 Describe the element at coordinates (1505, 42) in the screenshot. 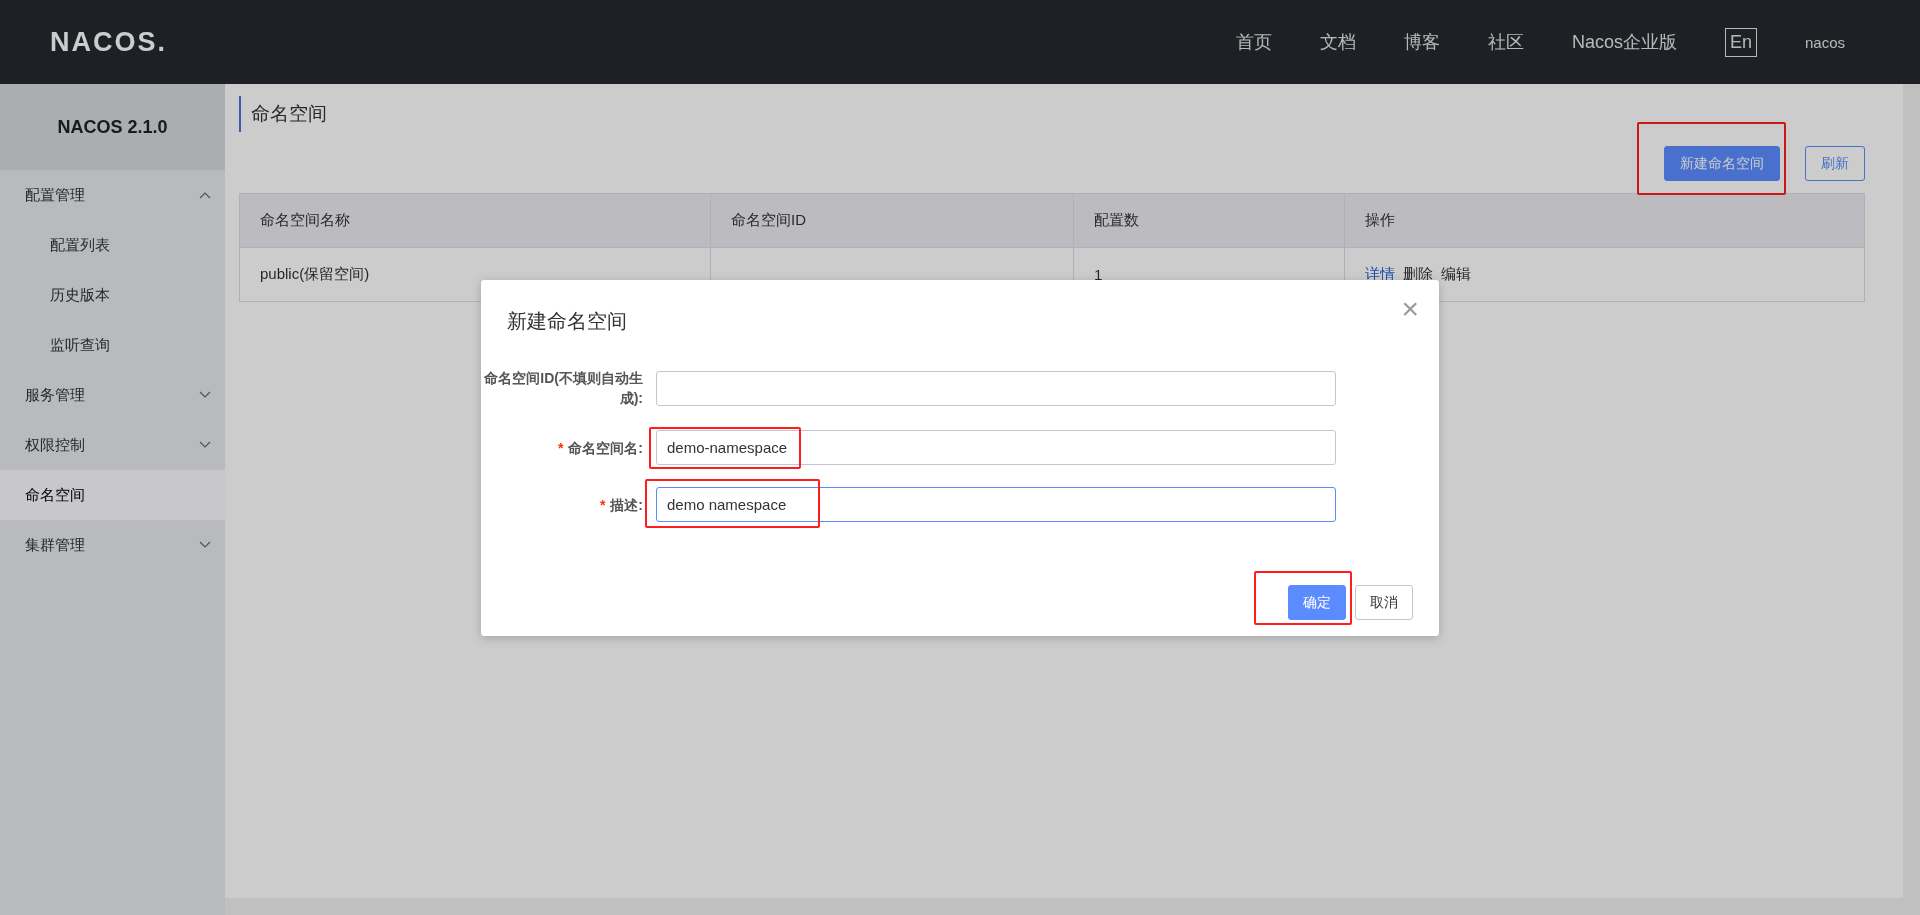

I see `nav-link: 社区` at that location.